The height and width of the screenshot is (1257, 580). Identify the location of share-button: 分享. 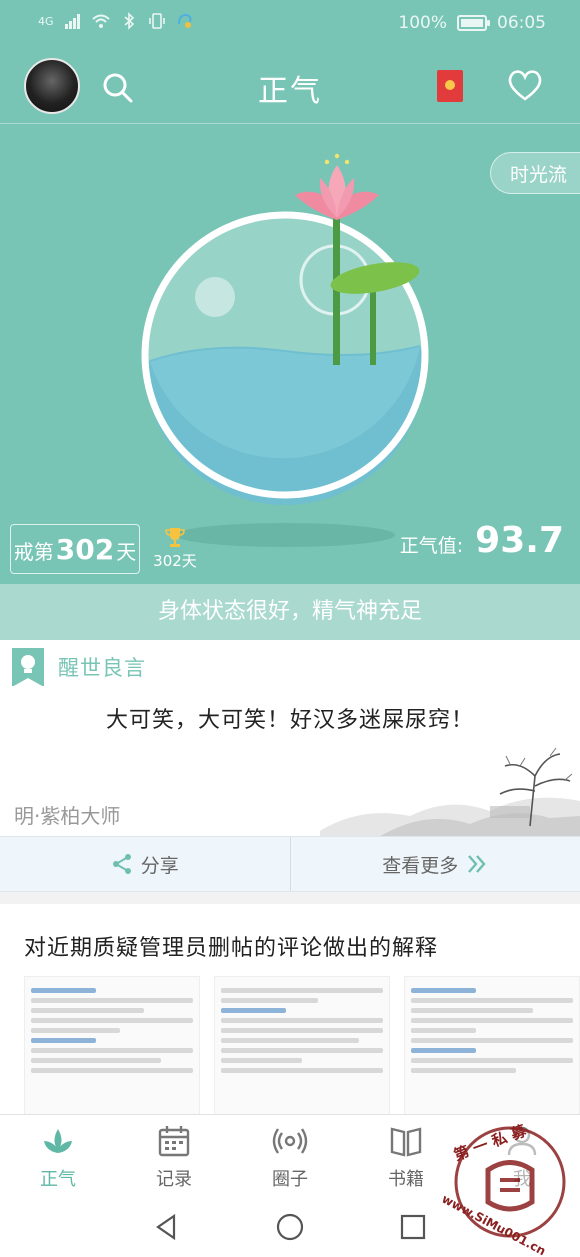
(145, 864).